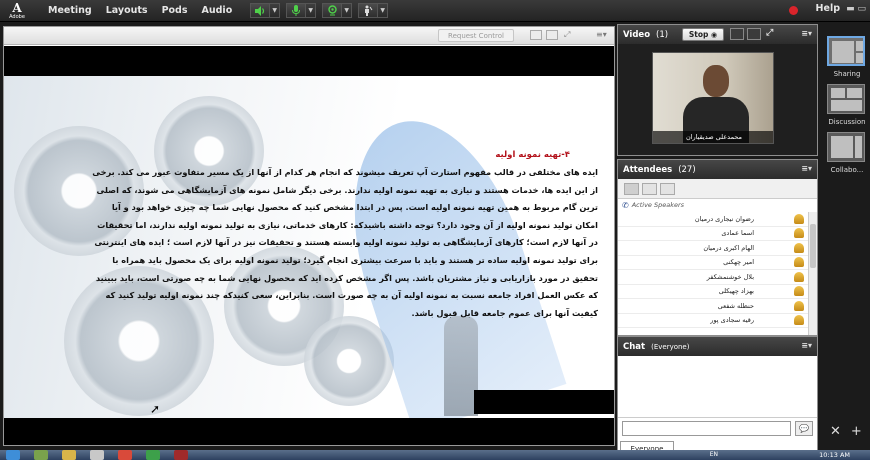  Describe the element at coordinates (706, 428) in the screenshot. I see `chat-input` at that location.